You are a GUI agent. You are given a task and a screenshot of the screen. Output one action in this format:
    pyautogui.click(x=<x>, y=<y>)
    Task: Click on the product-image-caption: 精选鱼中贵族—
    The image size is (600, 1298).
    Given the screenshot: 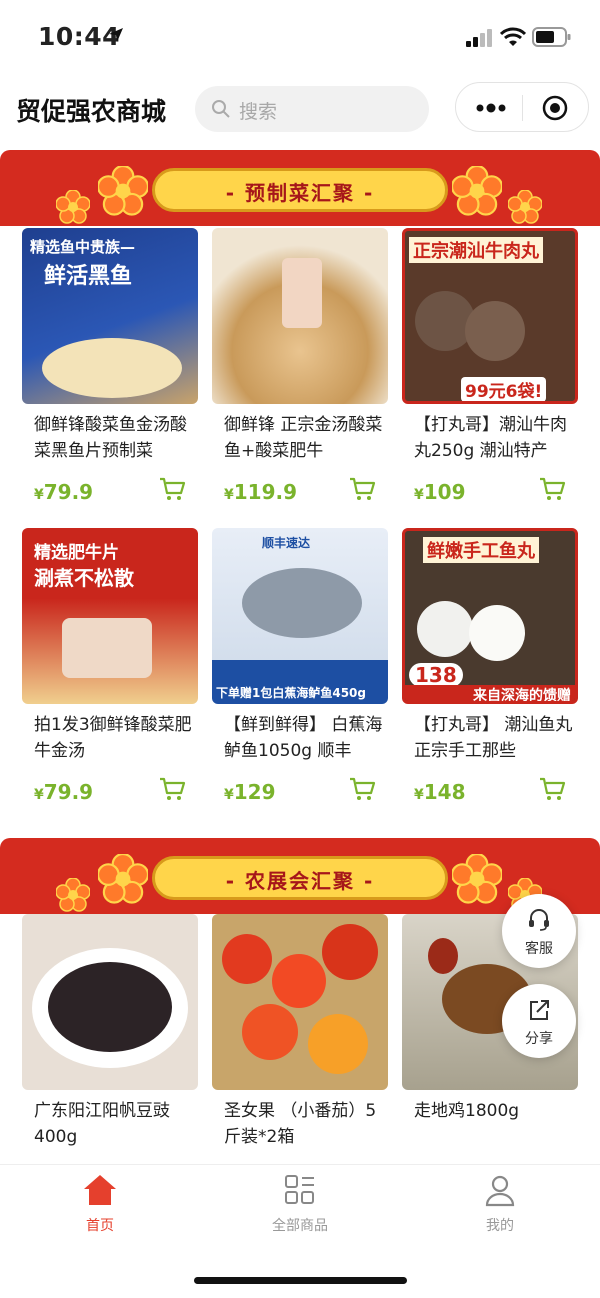 What is the action you would take?
    pyautogui.click(x=83, y=247)
    